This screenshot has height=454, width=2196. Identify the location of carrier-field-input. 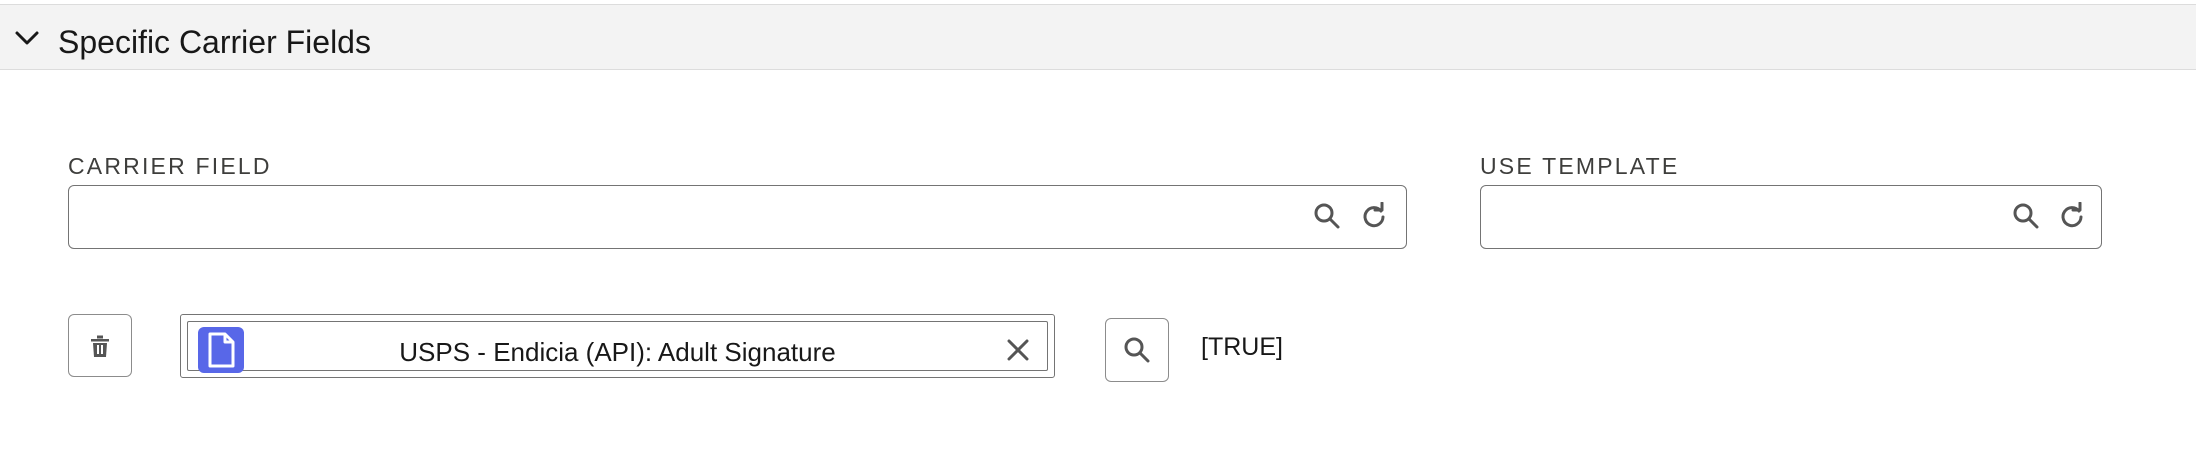
(683, 217).